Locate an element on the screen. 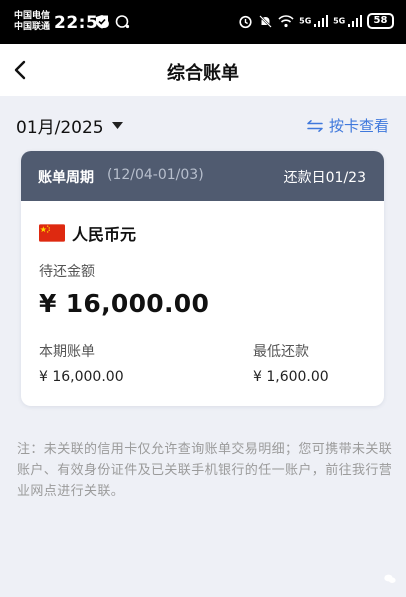  currency-row: 人民币元 is located at coordinates (87, 233).